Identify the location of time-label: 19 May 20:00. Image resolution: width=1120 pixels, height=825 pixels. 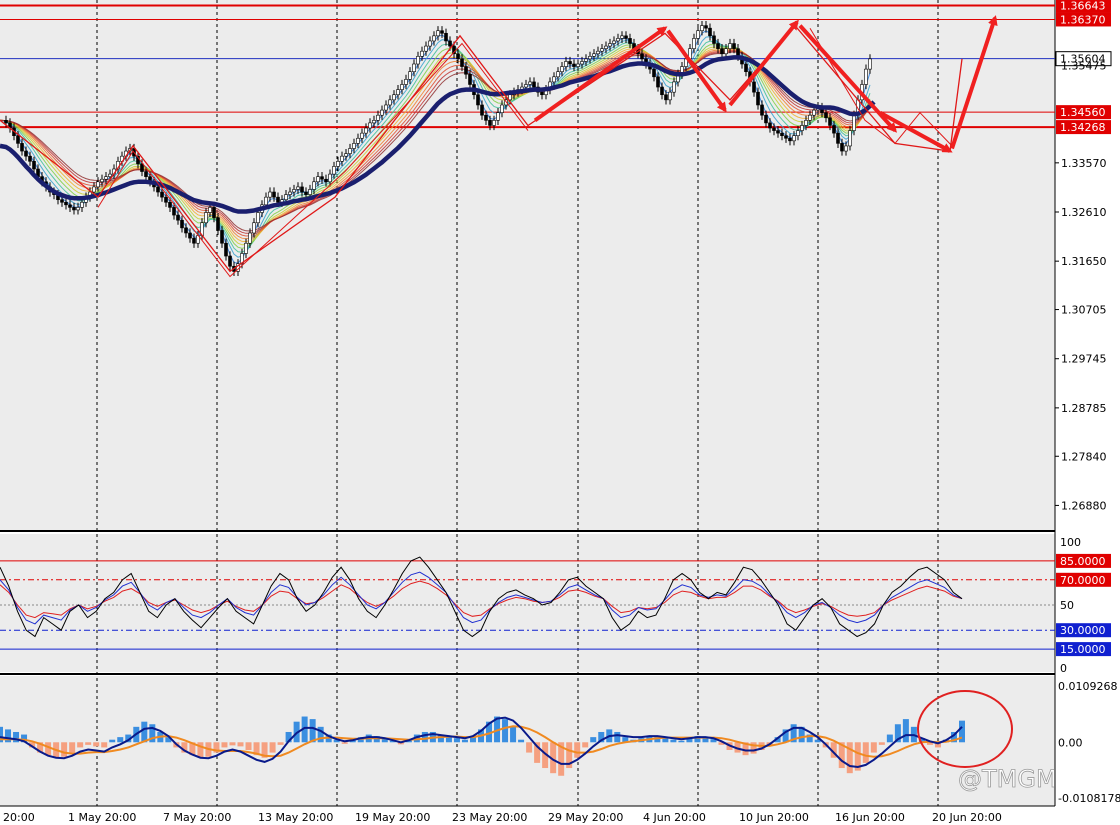
(392, 817).